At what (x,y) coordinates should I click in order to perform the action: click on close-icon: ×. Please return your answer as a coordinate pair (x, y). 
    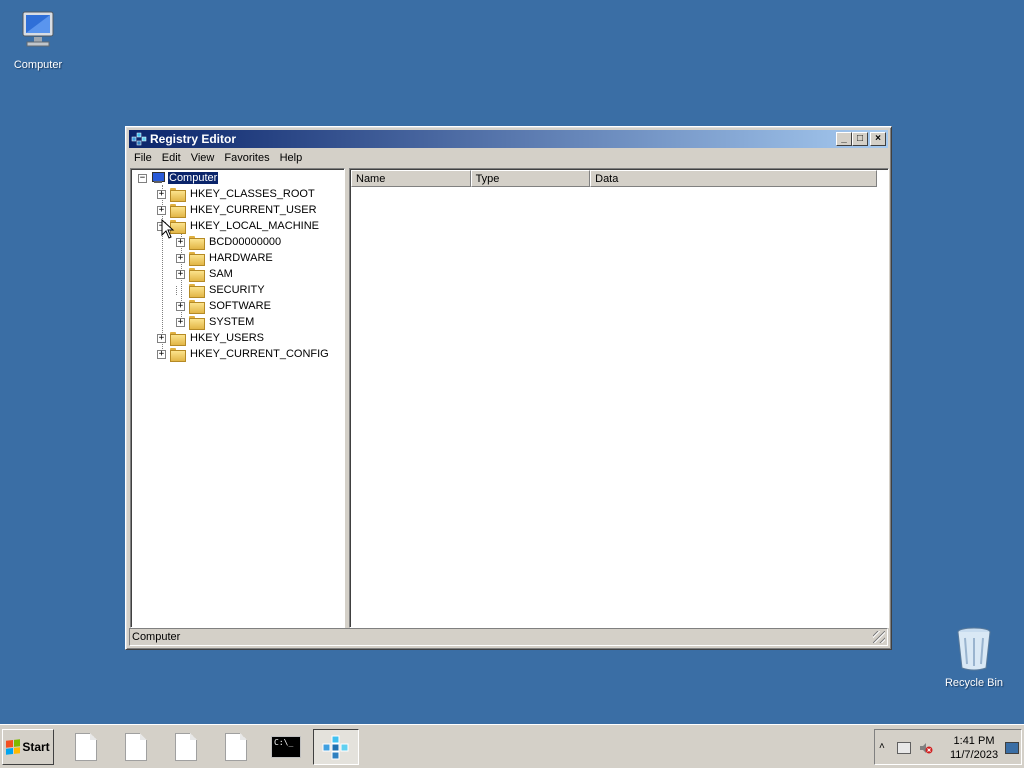
    Looking at the image, I should click on (878, 138).